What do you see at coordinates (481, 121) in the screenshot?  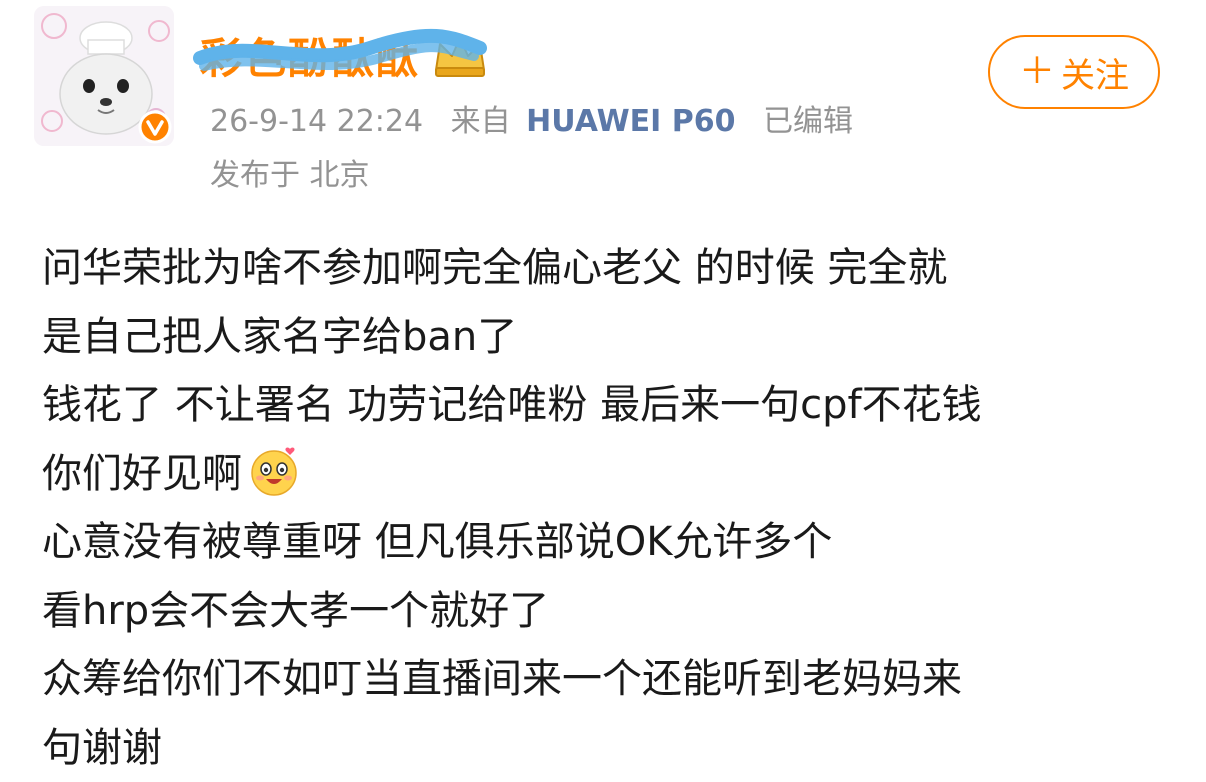 I see `source-prefix: 来自` at bounding box center [481, 121].